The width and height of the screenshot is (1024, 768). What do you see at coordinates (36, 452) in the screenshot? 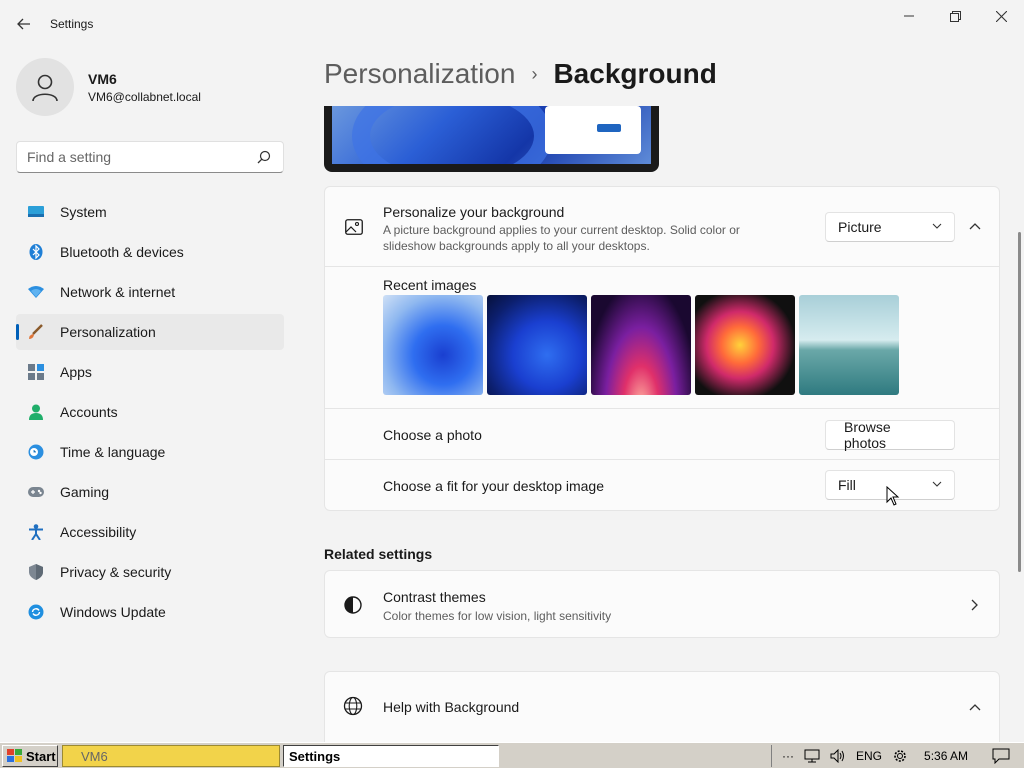
I see `time-language-icon` at bounding box center [36, 452].